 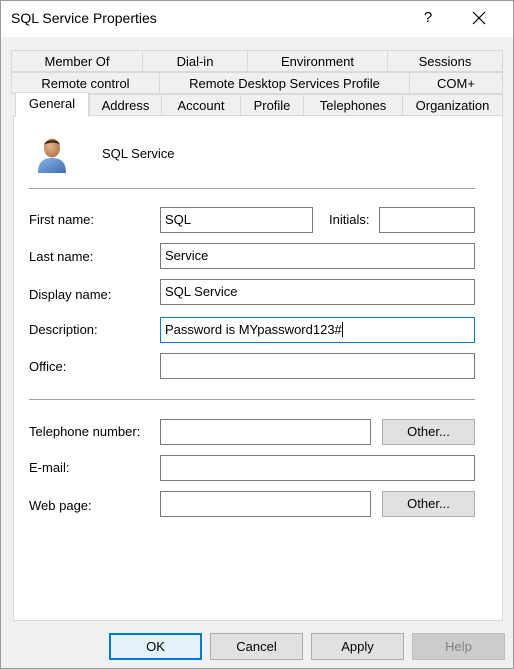 What do you see at coordinates (85, 83) in the screenshot?
I see `tab-remote-control: Remote control` at bounding box center [85, 83].